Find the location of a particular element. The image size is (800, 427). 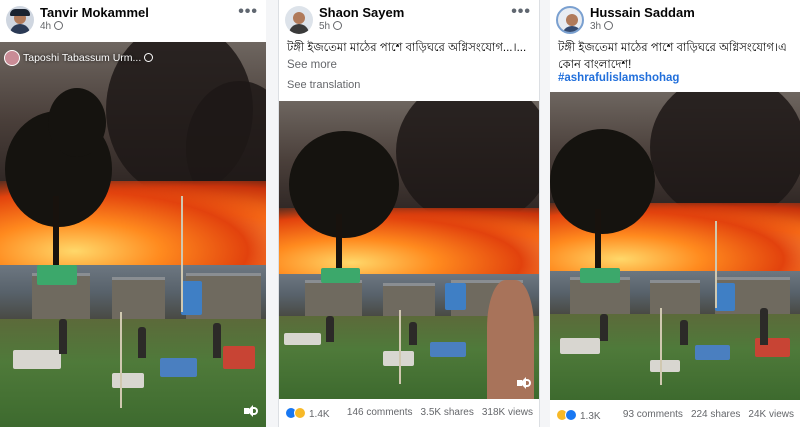

shares-count: 3.5K shares is located at coordinates (446, 412).